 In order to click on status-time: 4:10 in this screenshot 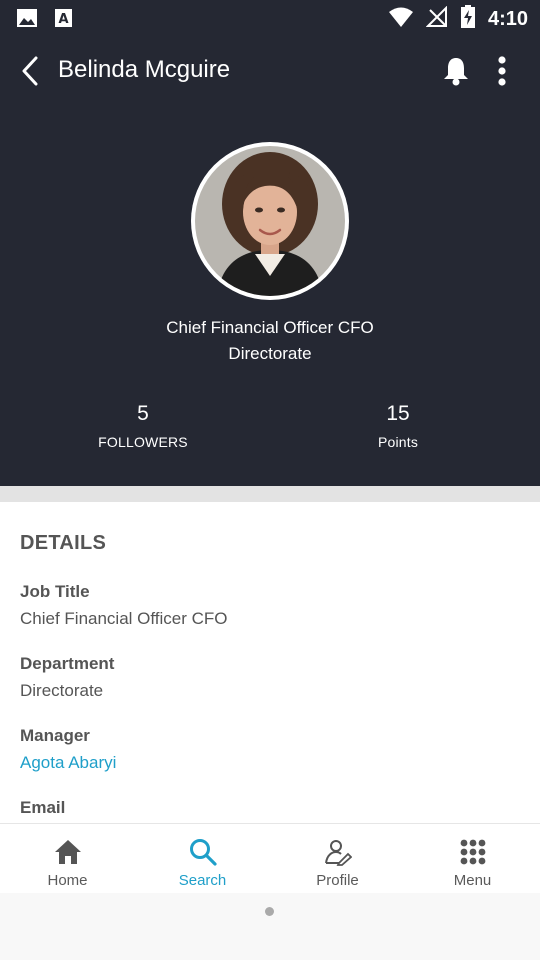, I will do `click(507, 19)`.